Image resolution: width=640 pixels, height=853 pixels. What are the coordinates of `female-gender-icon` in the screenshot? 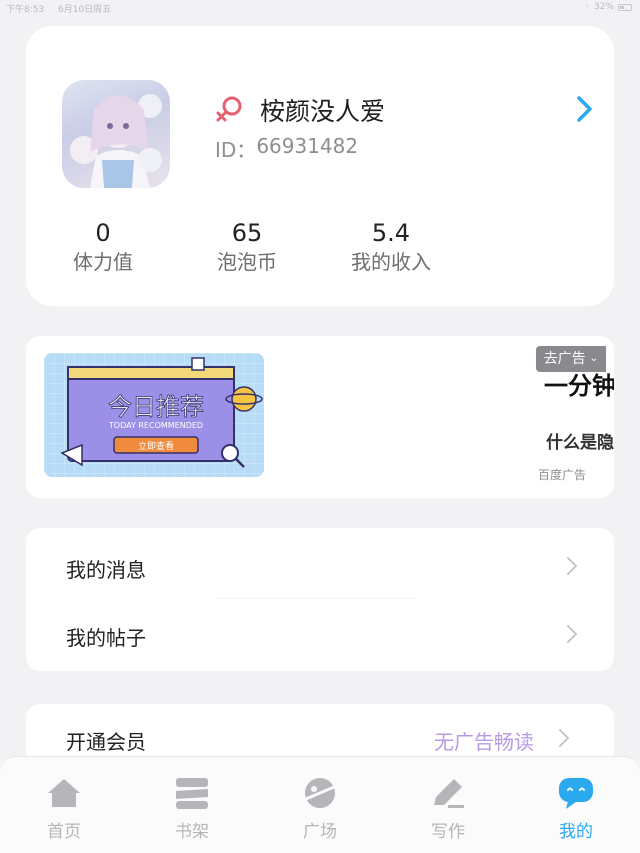 It's located at (229, 109).